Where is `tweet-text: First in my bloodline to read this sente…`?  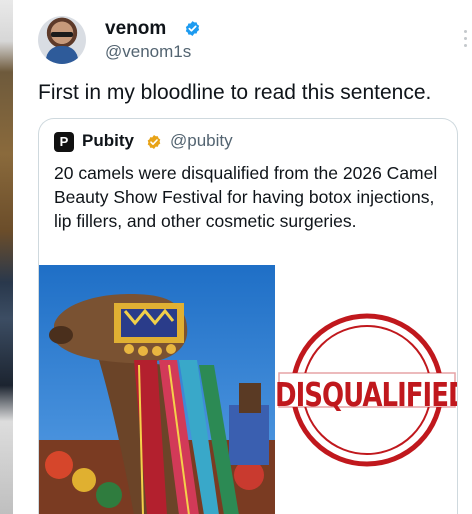
tweet-text: First in my bloodline to read this sente… is located at coordinates (235, 92).